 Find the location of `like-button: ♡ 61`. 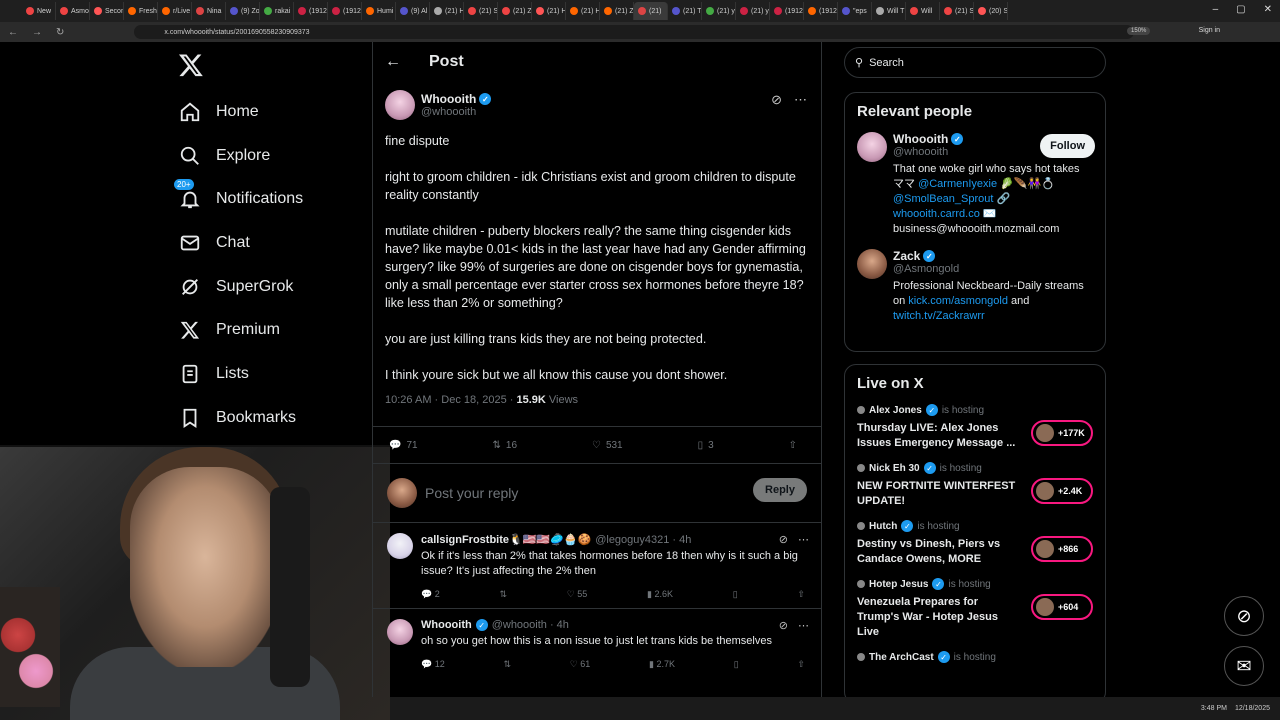

like-button: ♡ 61 is located at coordinates (580, 664).